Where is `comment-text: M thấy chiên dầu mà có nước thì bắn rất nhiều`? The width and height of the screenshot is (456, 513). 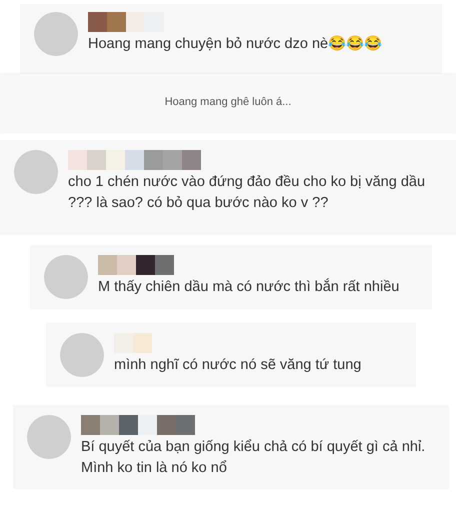
comment-text: M thấy chiên dầu mà có nước thì bắn rất nhiều is located at coordinates (249, 286).